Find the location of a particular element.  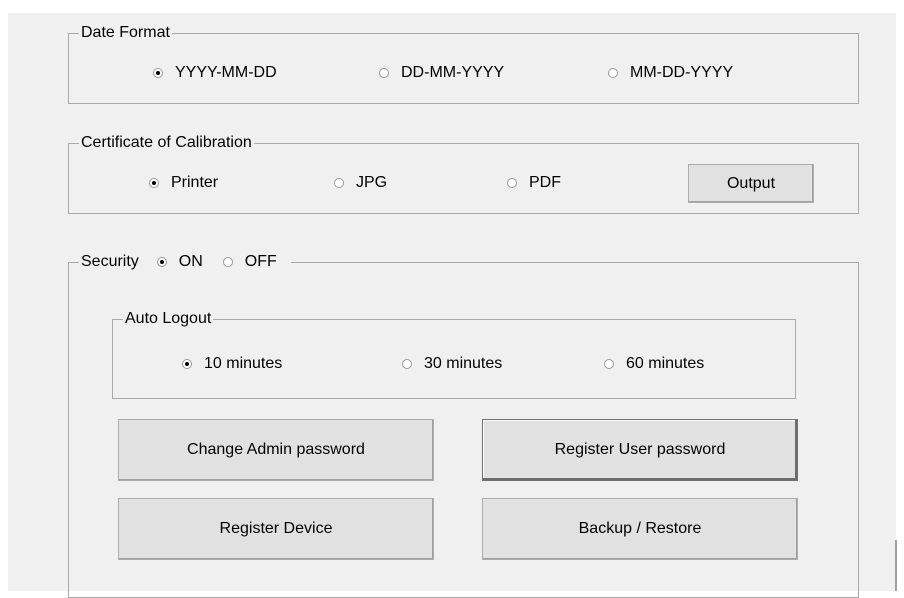

radio-yyyy-mm-dd: YYYY-MM-DD is located at coordinates (215, 73).